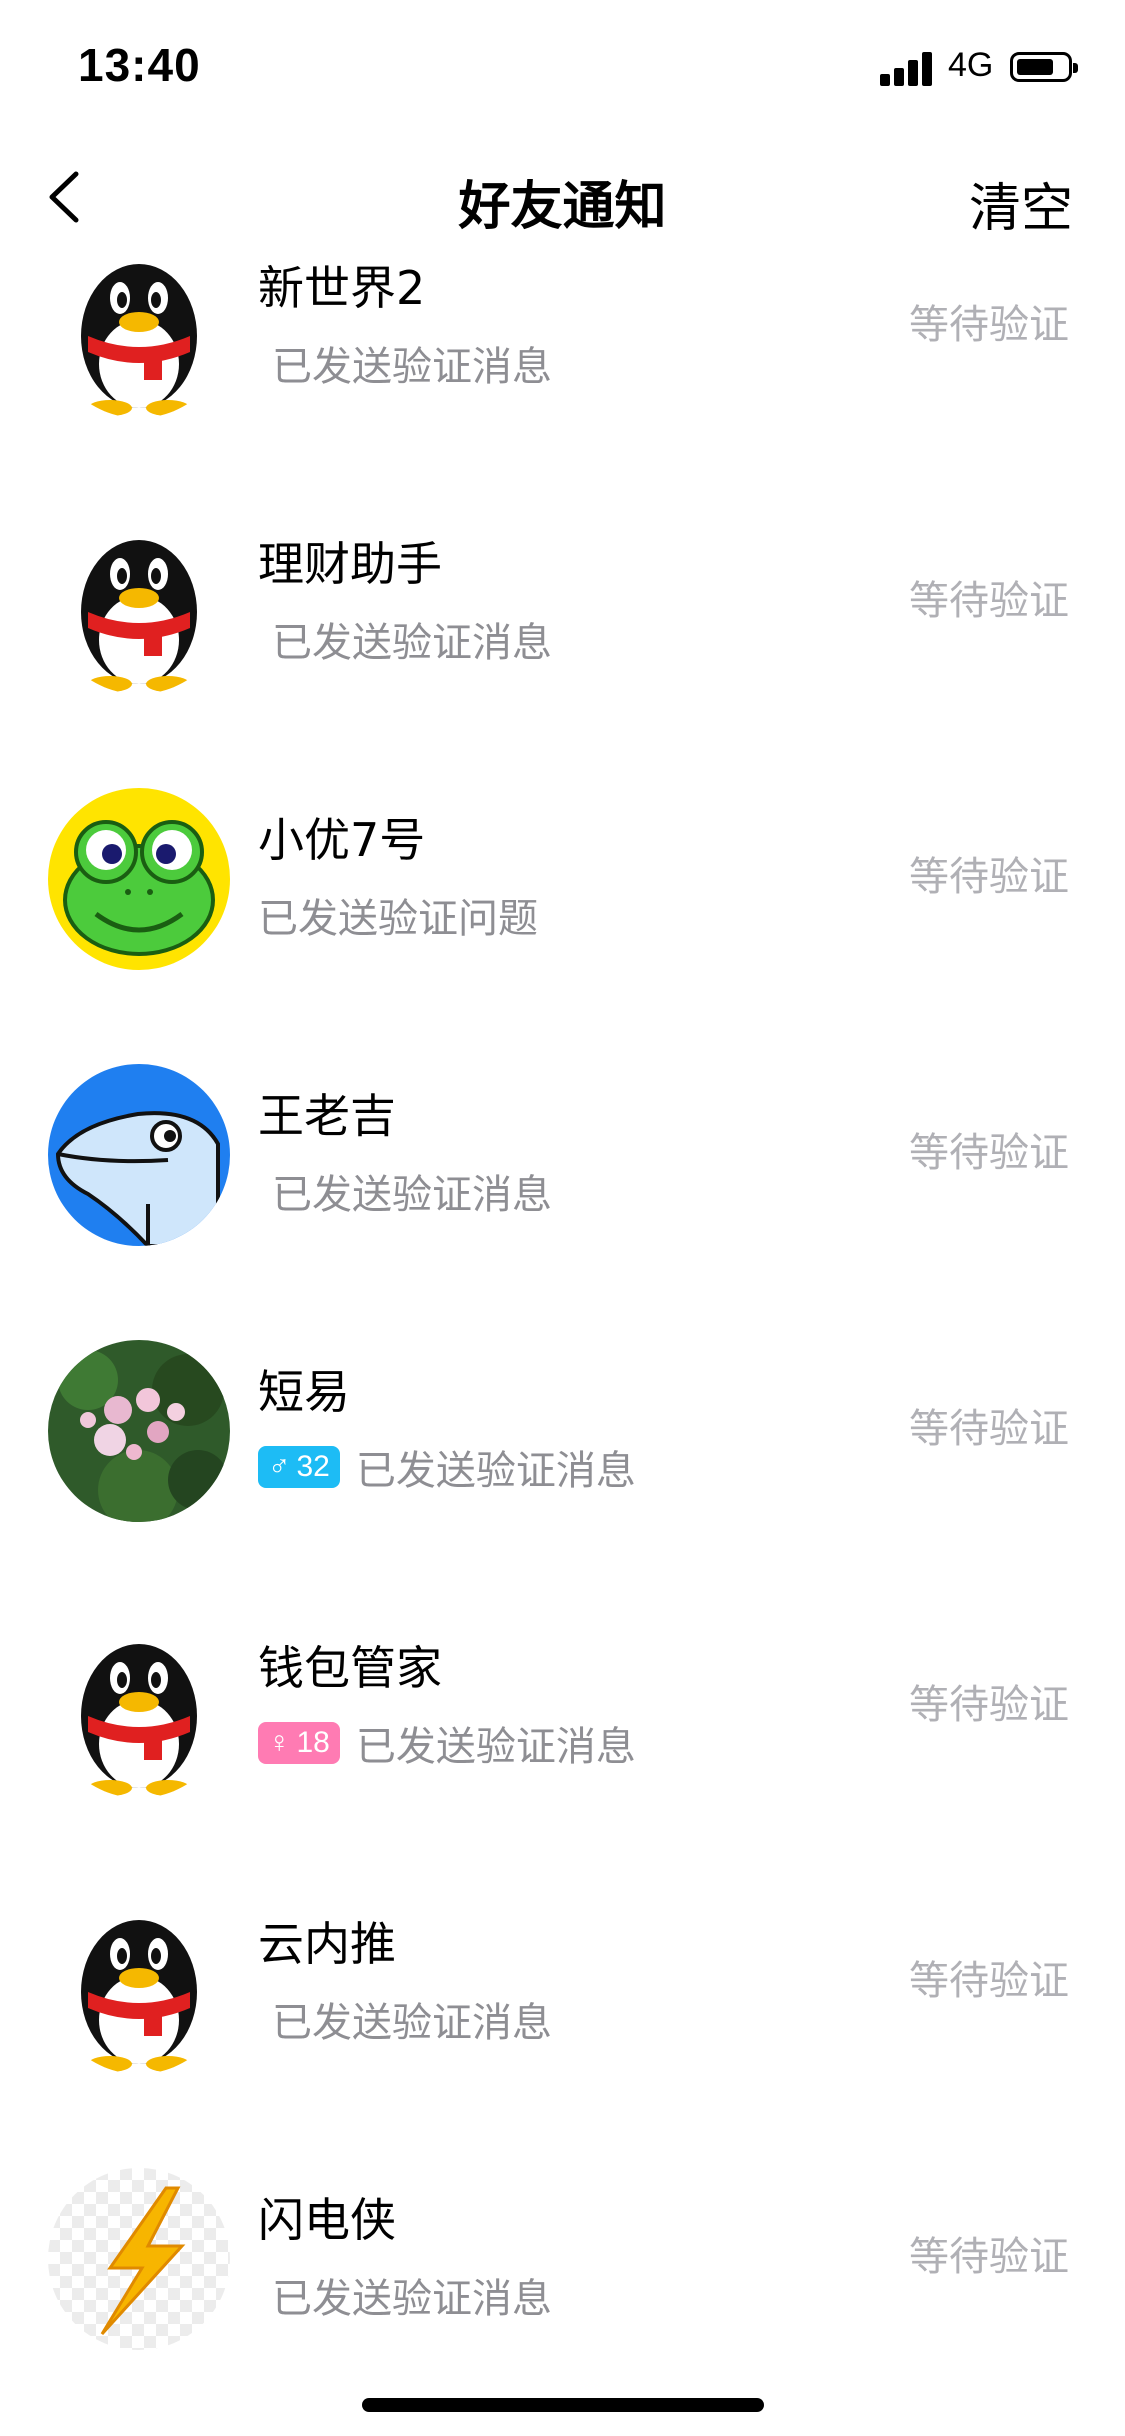 The width and height of the screenshot is (1125, 2436). Describe the element at coordinates (139, 65) in the screenshot. I see `status-time: 13:40` at that location.